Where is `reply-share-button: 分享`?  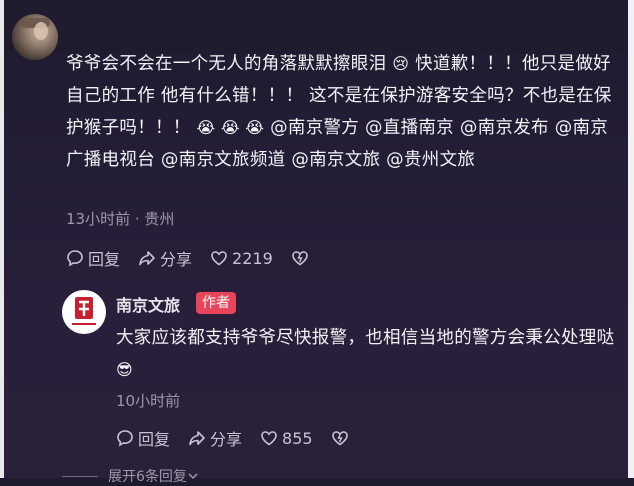
reply-share-button: 分享 is located at coordinates (215, 438).